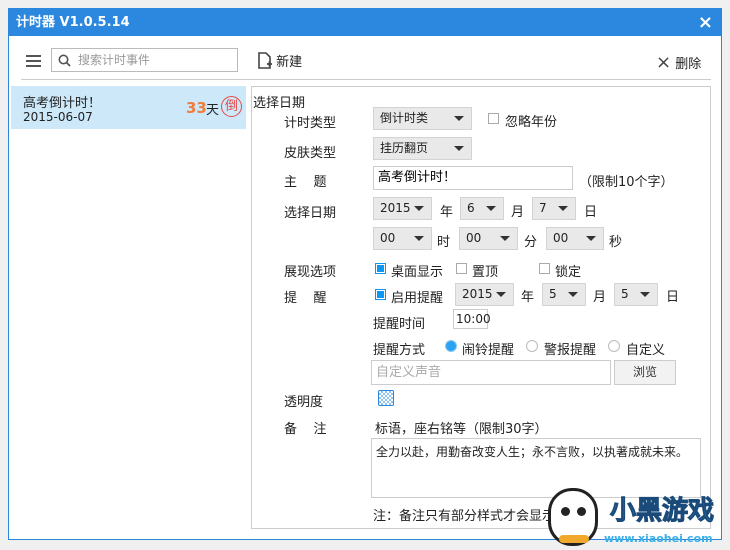 The width and height of the screenshot is (730, 550). I want to click on hour-unit: 时, so click(444, 242).